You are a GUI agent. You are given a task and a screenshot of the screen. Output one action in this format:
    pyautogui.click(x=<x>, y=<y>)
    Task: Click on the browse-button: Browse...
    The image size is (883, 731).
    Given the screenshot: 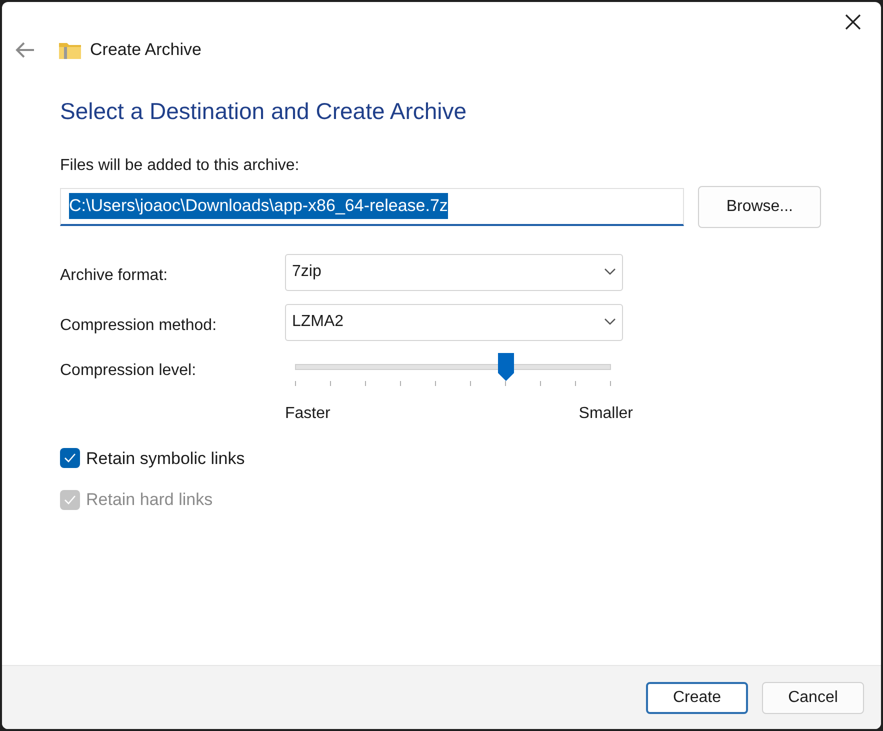 What is the action you would take?
    pyautogui.click(x=759, y=207)
    